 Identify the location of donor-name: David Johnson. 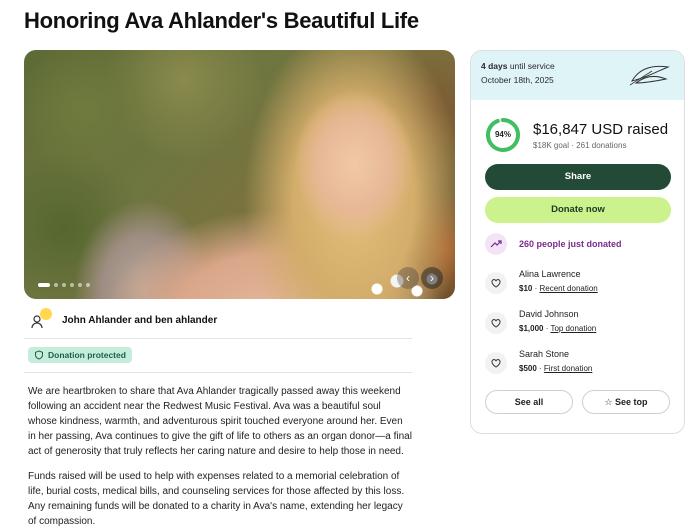
(549, 314).